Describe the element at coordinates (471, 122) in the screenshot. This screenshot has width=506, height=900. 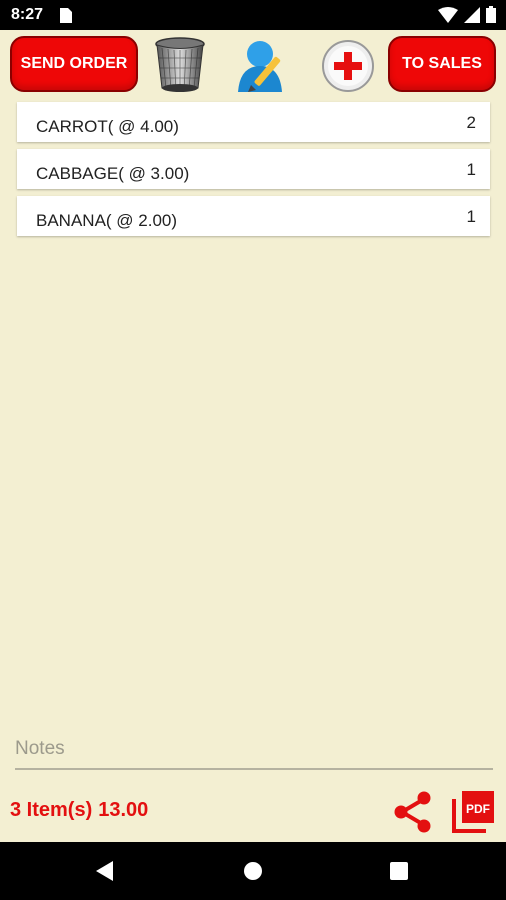
I see `item-qty: 2` at that location.